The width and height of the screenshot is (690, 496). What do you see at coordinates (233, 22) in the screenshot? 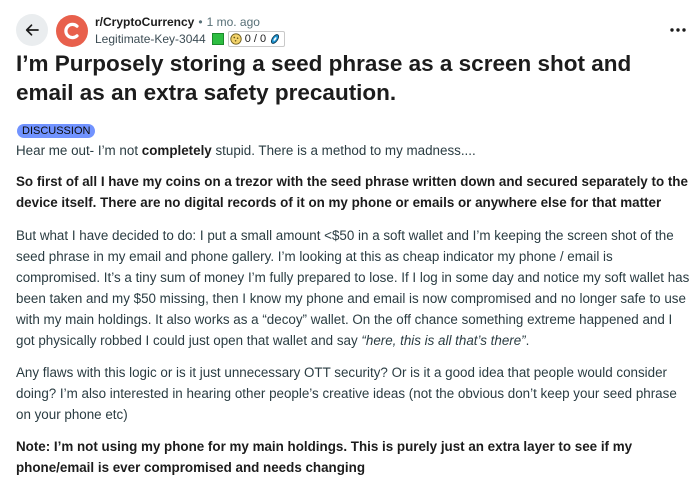
I see `post-age: 1 mo. ago` at bounding box center [233, 22].